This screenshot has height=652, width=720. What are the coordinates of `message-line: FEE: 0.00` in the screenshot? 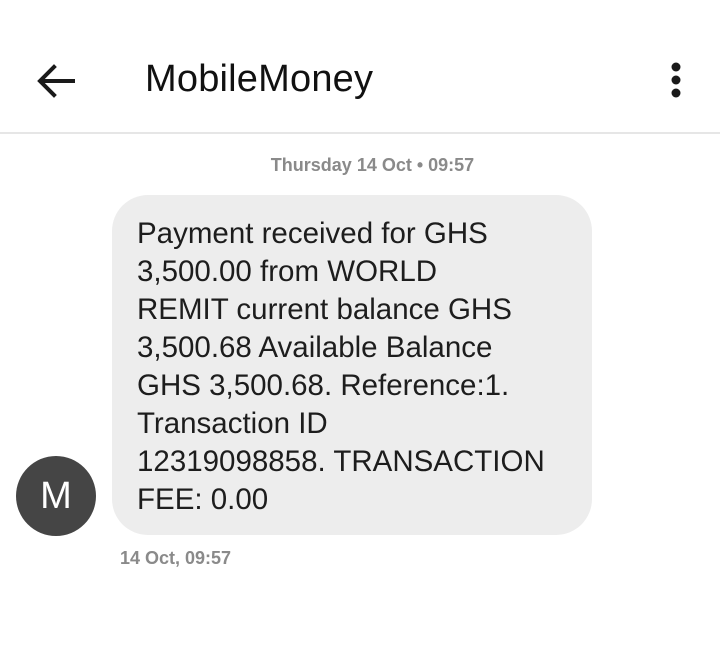 It's located at (203, 499).